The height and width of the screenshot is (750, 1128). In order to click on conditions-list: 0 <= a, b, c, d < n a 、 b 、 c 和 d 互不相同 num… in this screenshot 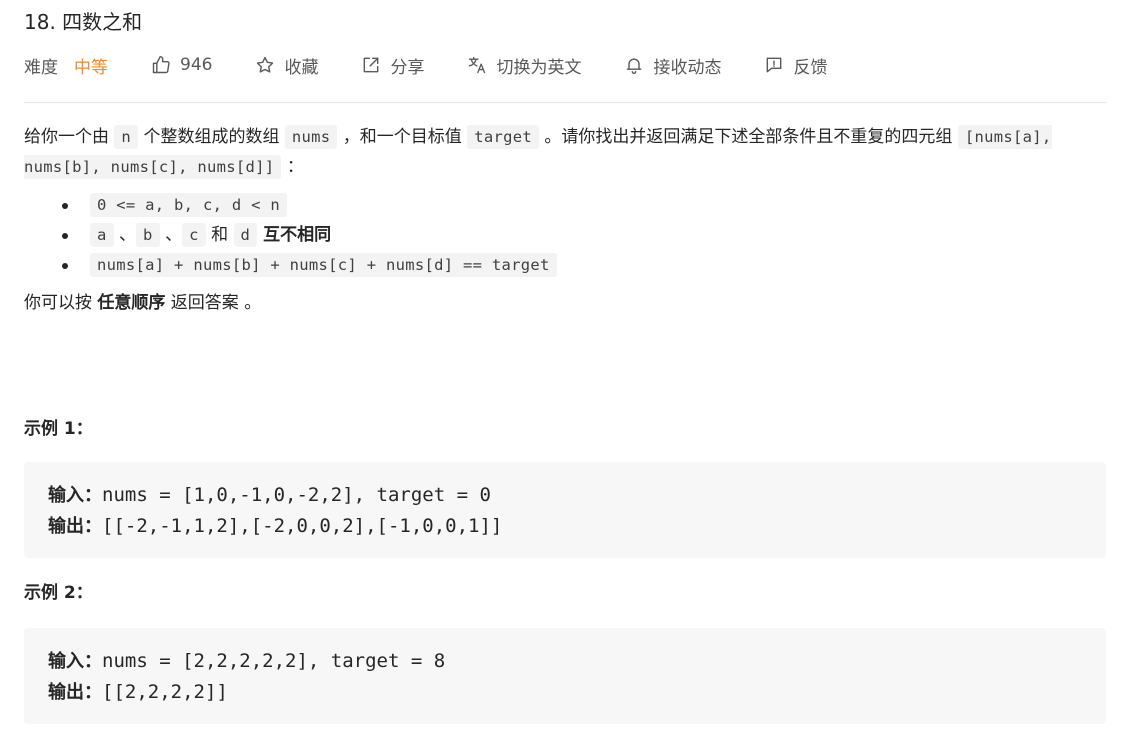, I will do `click(565, 235)`.